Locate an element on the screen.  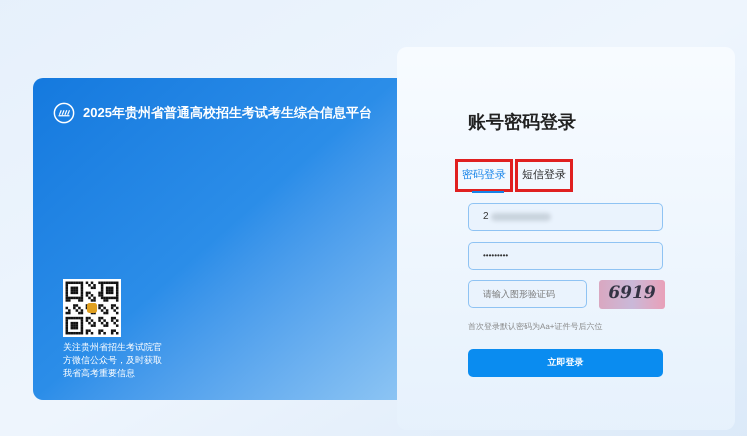
username-field: 2 is located at coordinates (565, 216).